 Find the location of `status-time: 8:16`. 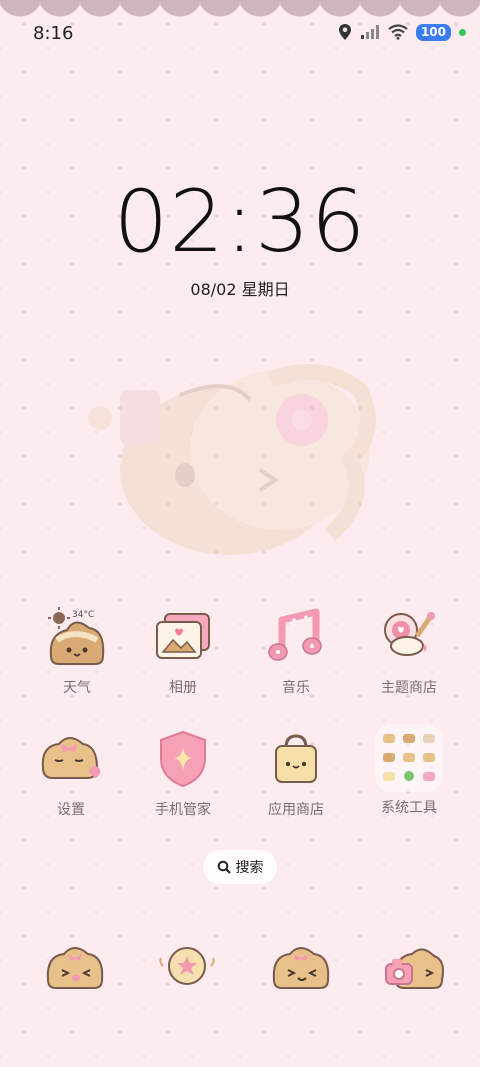

status-time: 8:16 is located at coordinates (53, 33).